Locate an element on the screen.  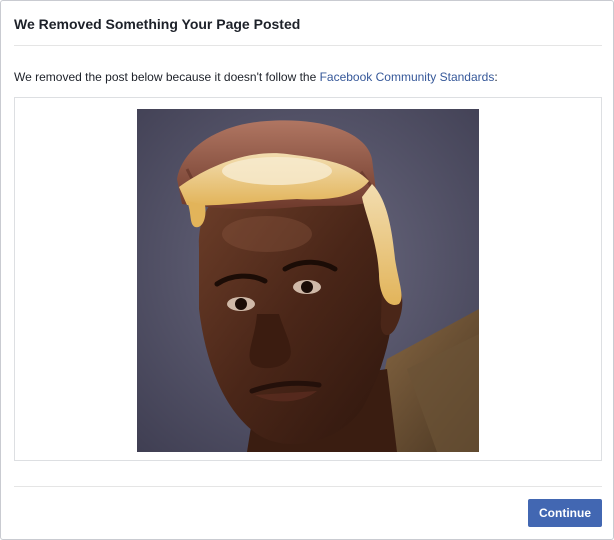
dialog-title: We Removed Something Your Page Posted is located at coordinates (157, 24).